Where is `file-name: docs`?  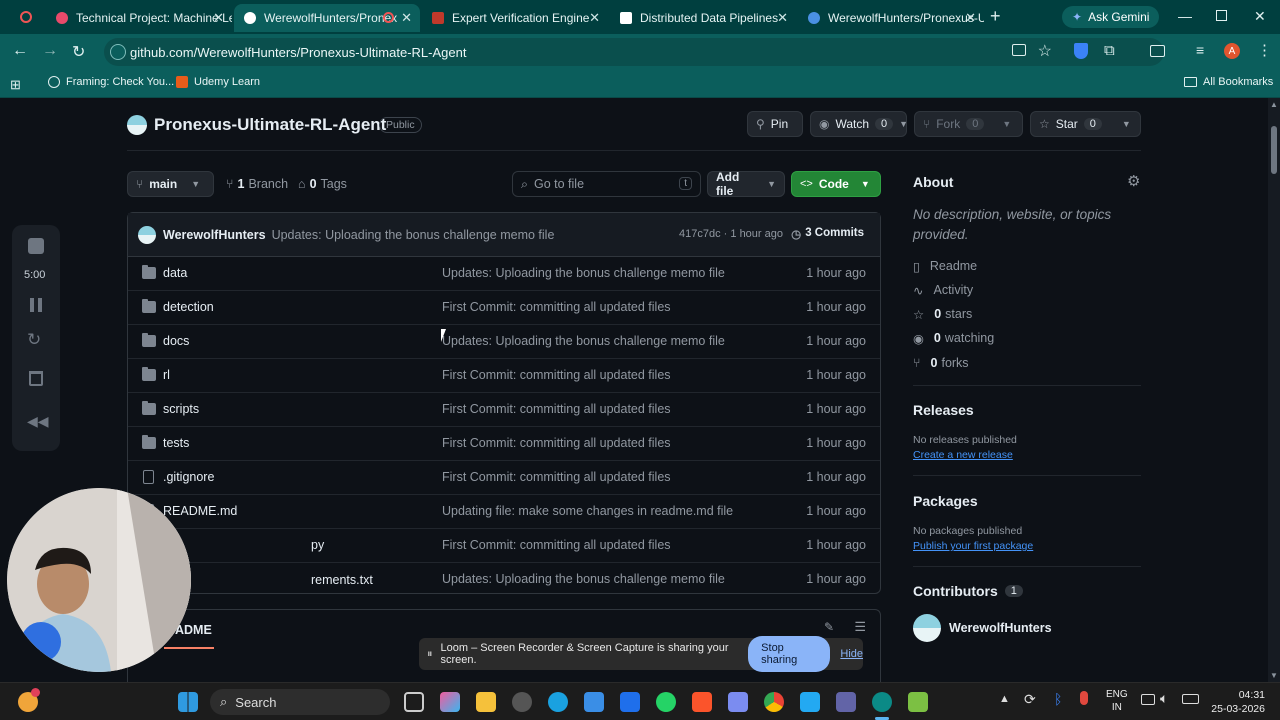
file-name: docs is located at coordinates (176, 341).